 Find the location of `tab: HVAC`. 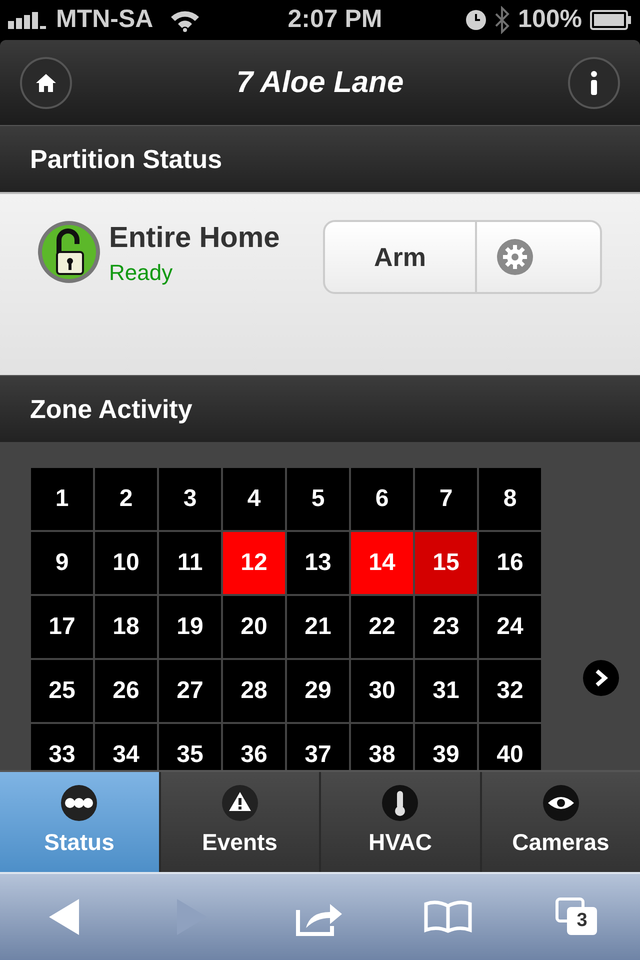

tab: HVAC is located at coordinates (400, 822).